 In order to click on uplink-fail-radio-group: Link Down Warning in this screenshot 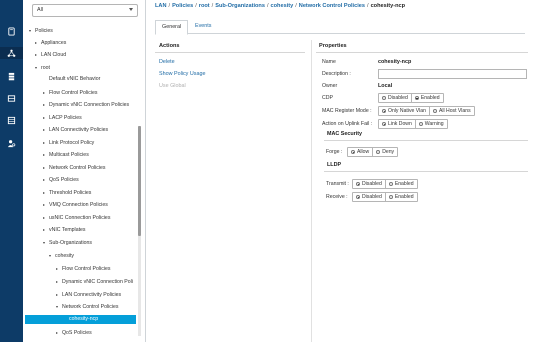, I will do `click(413, 124)`.